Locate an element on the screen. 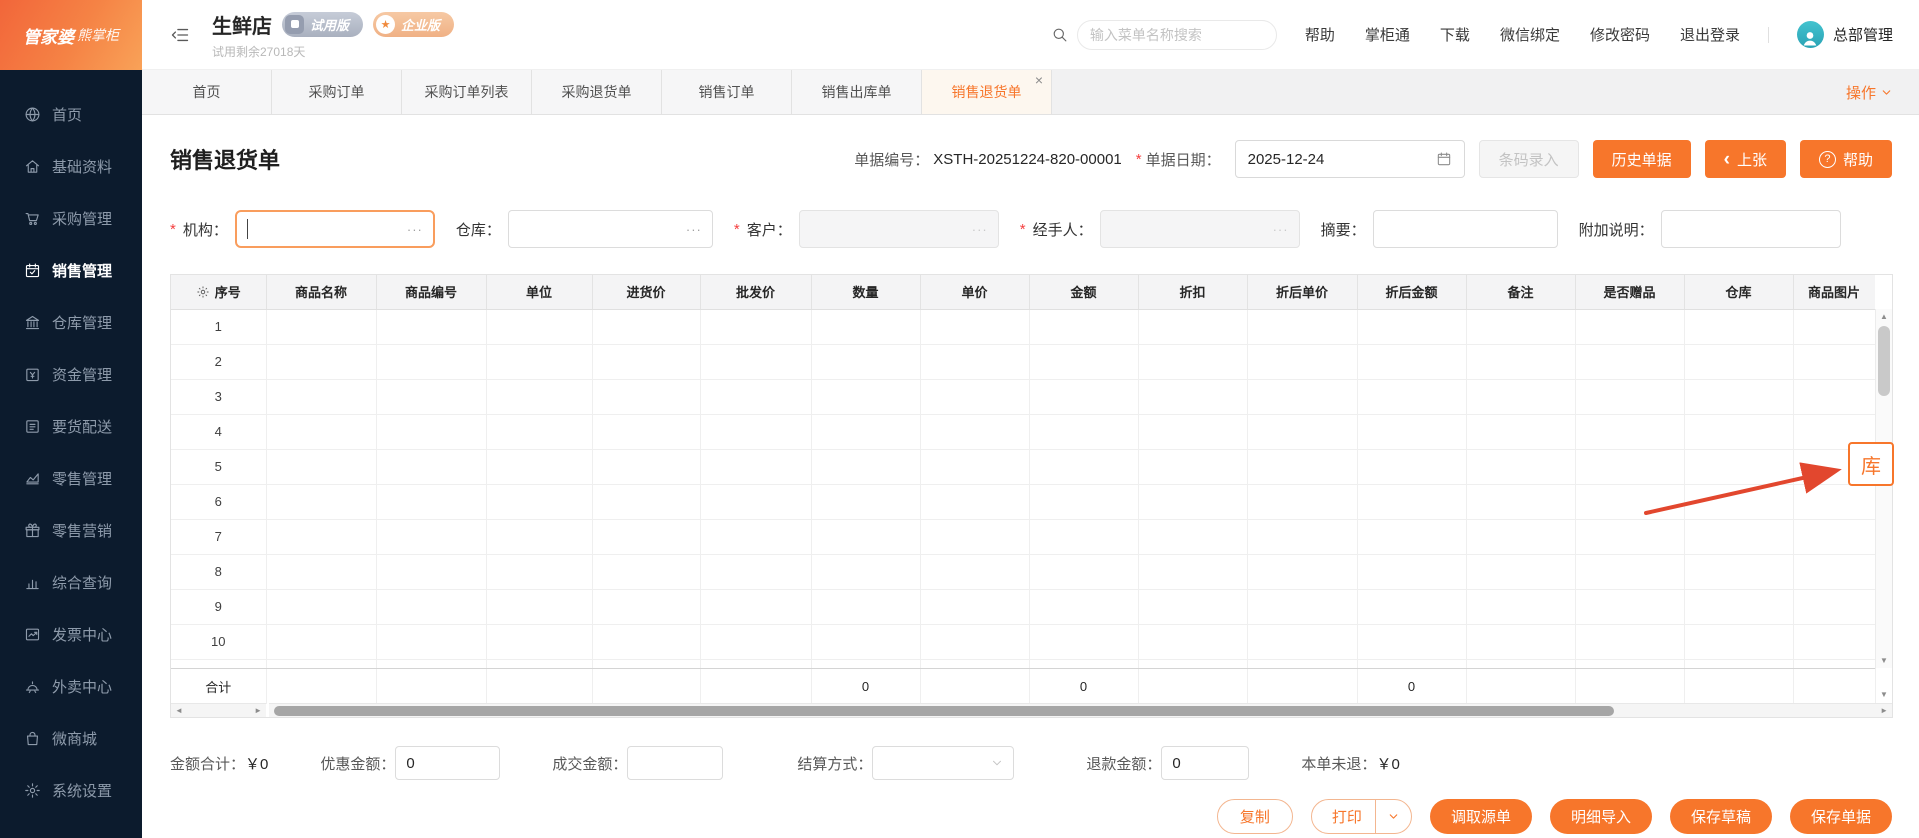  vscroll-track is located at coordinates (1884, 488).